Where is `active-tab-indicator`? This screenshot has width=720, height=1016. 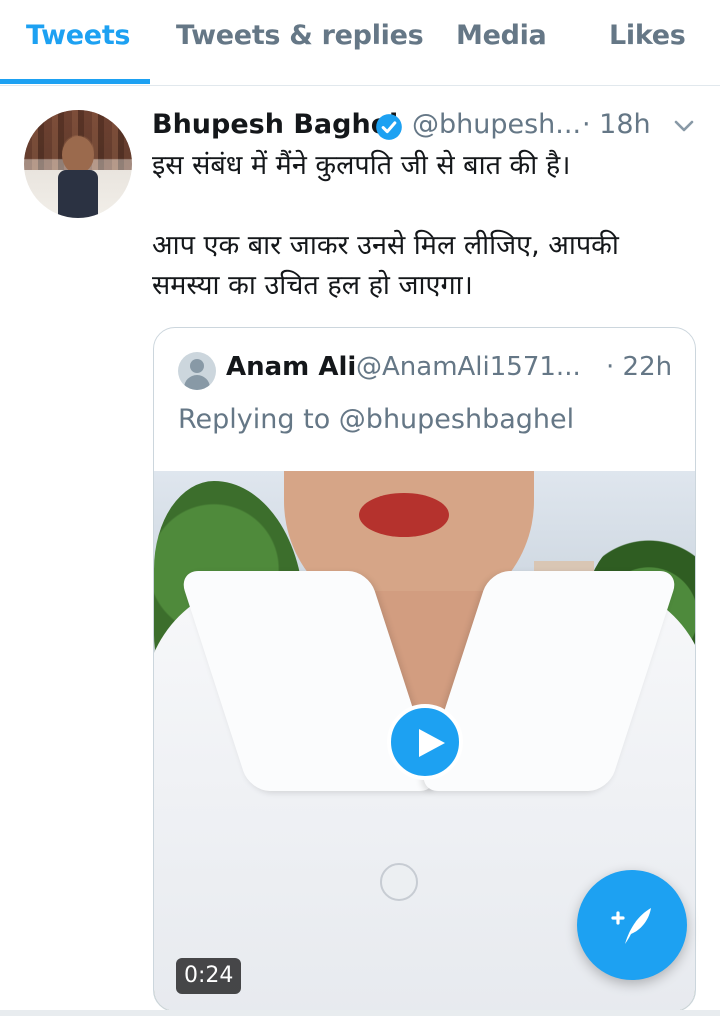 active-tab-indicator is located at coordinates (75, 81).